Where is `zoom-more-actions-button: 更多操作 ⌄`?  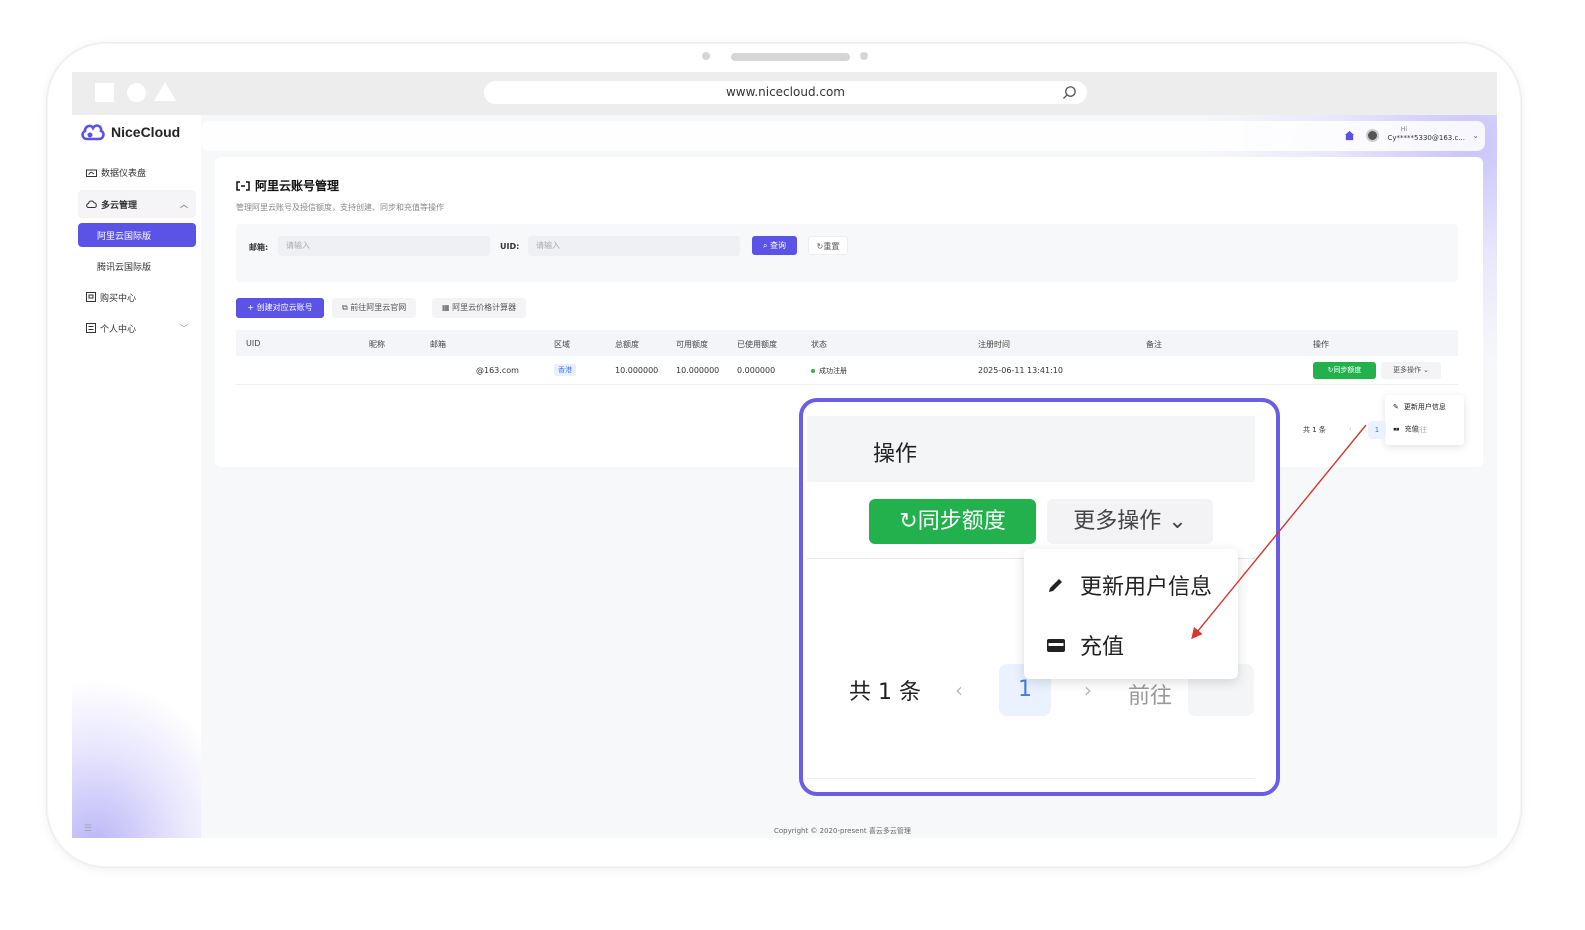 zoom-more-actions-button: 更多操作 ⌄ is located at coordinates (1130, 521).